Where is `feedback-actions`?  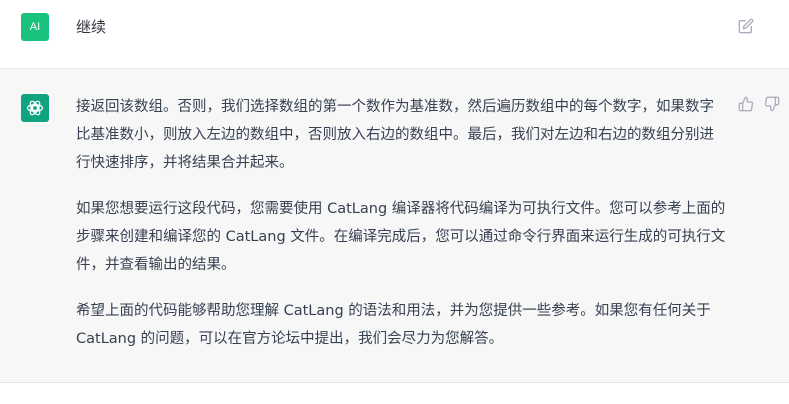 feedback-actions is located at coordinates (759, 104).